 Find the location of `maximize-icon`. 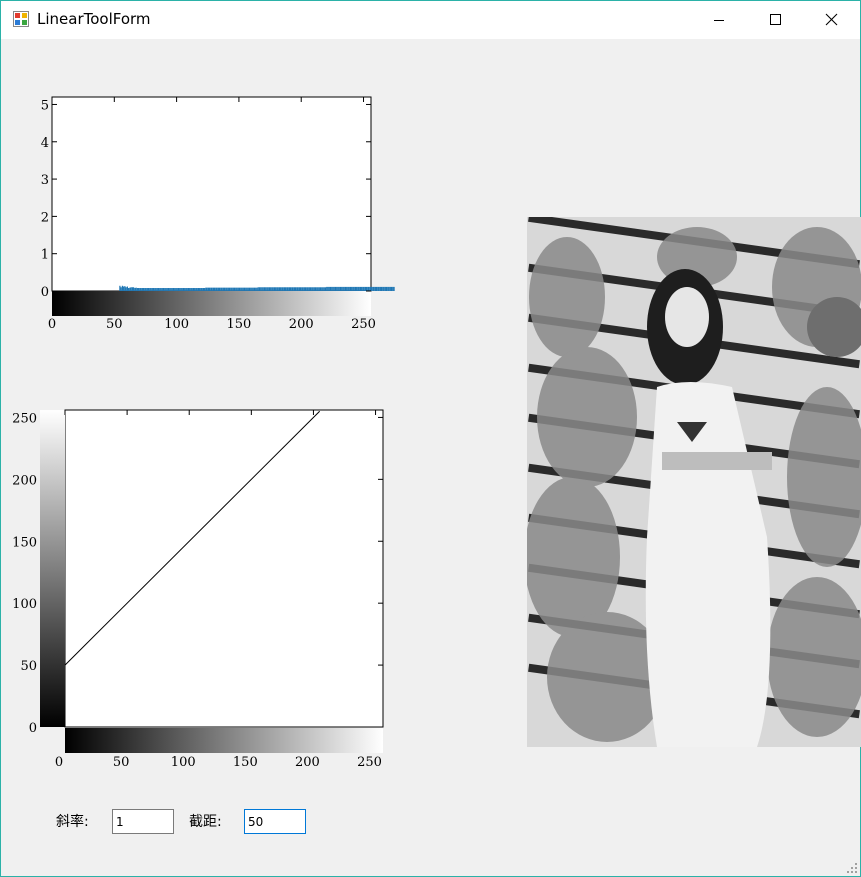

maximize-icon is located at coordinates (775, 19).